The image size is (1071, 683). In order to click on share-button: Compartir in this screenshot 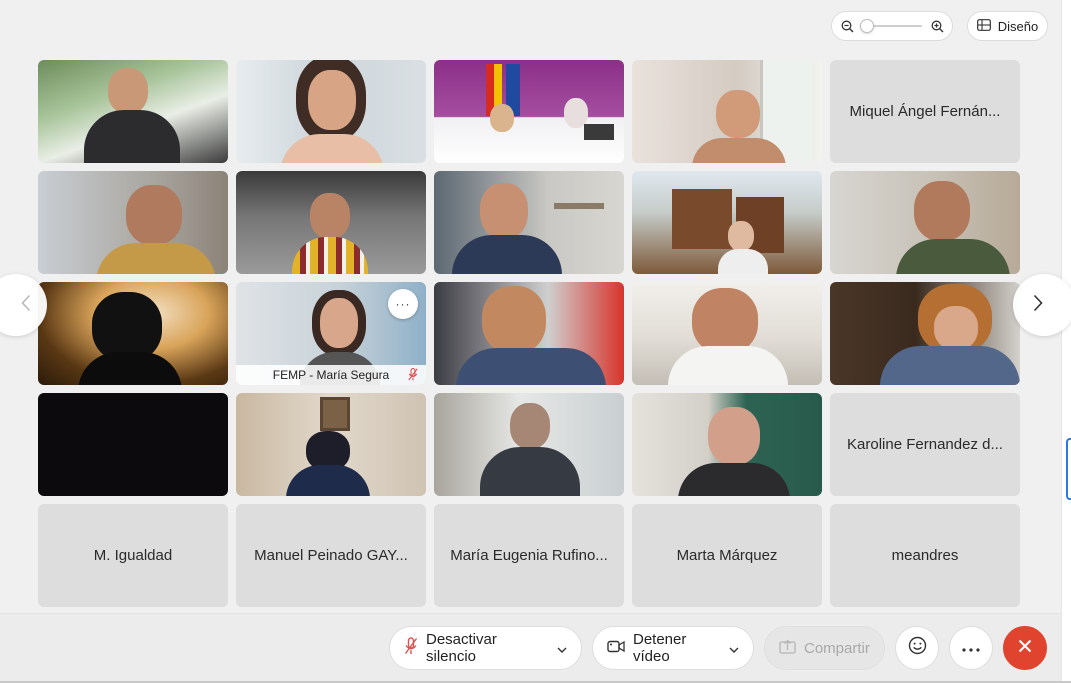, I will do `click(824, 648)`.